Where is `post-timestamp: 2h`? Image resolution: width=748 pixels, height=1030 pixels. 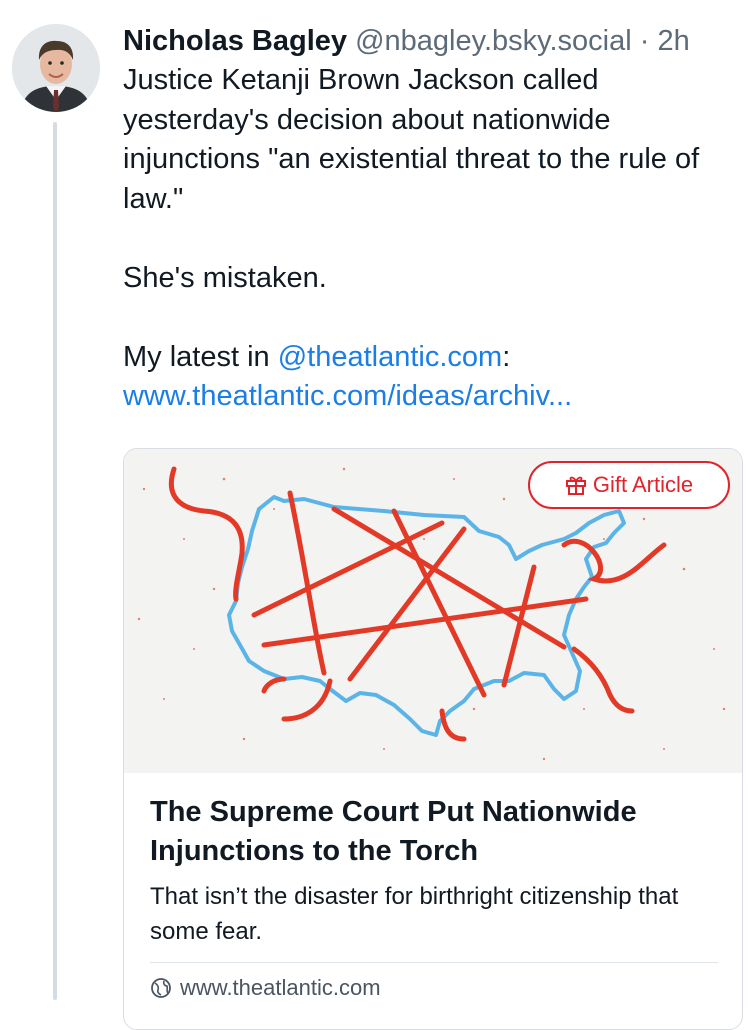
post-timestamp: 2h is located at coordinates (674, 41).